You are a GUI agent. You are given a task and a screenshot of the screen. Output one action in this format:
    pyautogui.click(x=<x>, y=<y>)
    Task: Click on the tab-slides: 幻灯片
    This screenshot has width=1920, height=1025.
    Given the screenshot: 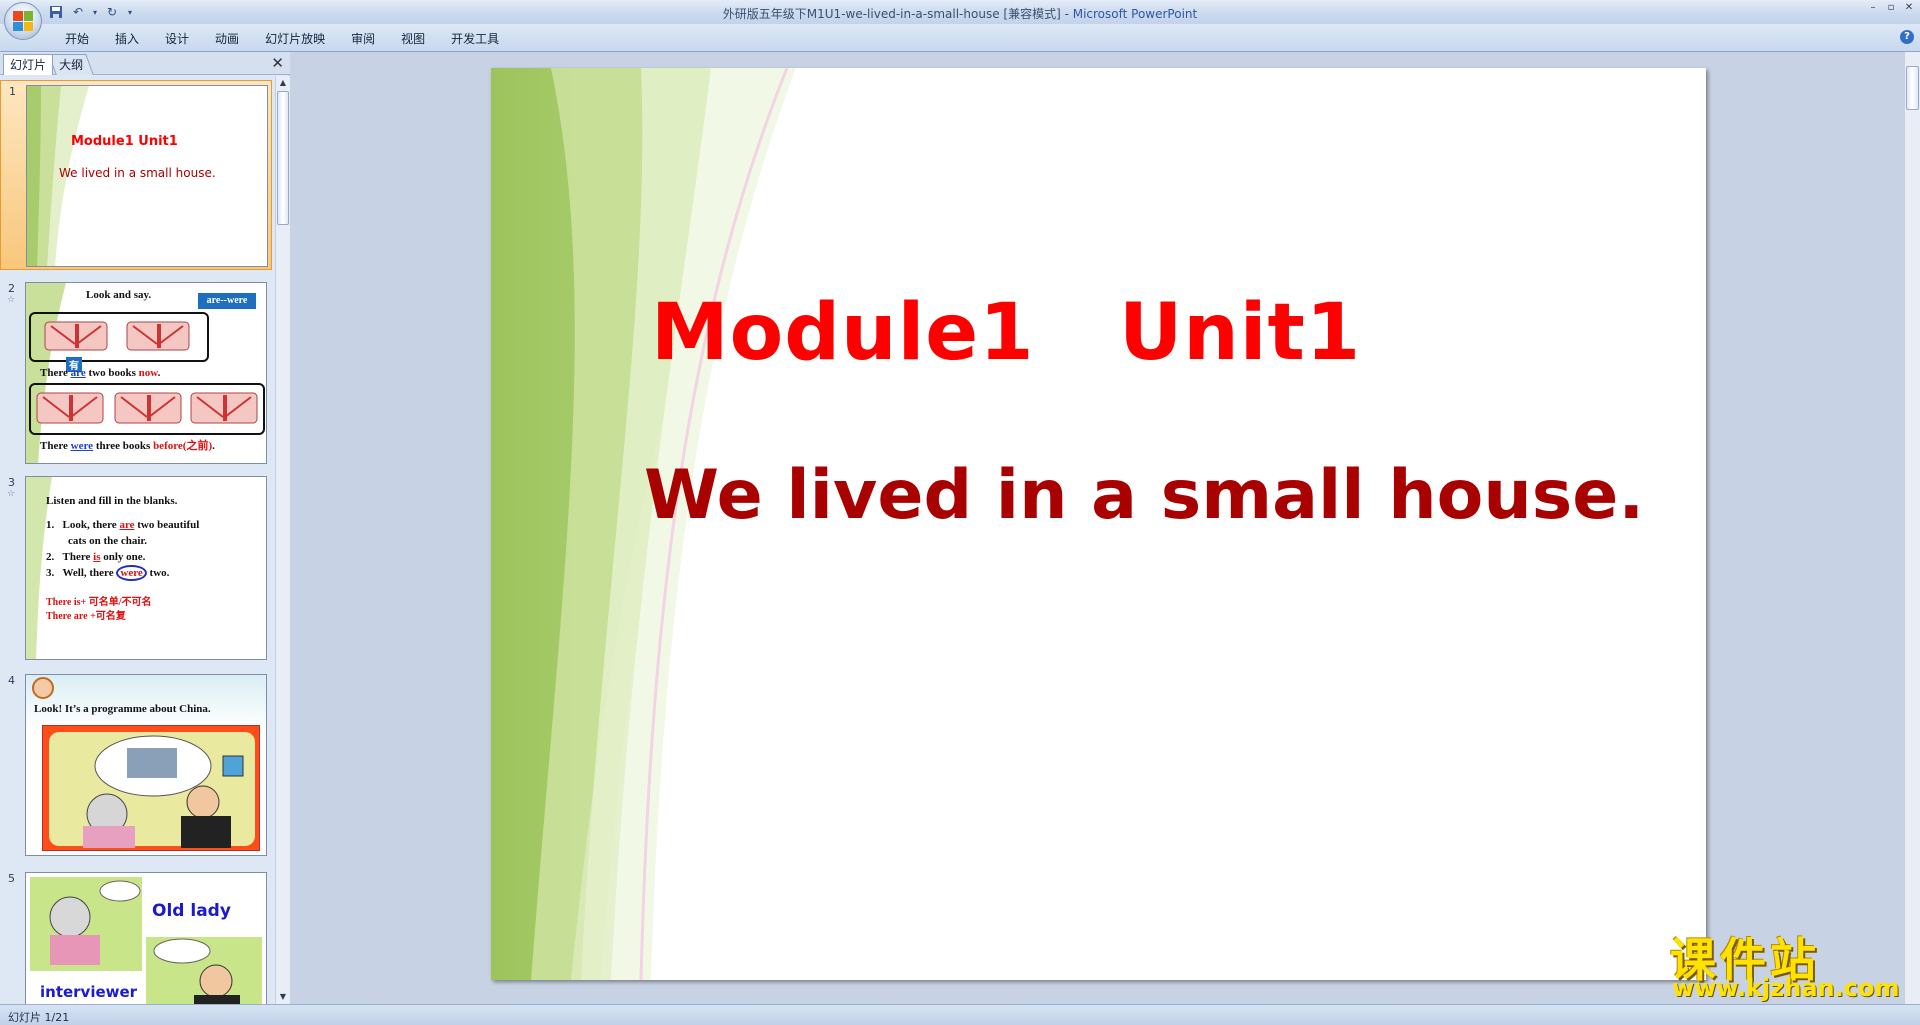 What is the action you would take?
    pyautogui.click(x=28, y=64)
    